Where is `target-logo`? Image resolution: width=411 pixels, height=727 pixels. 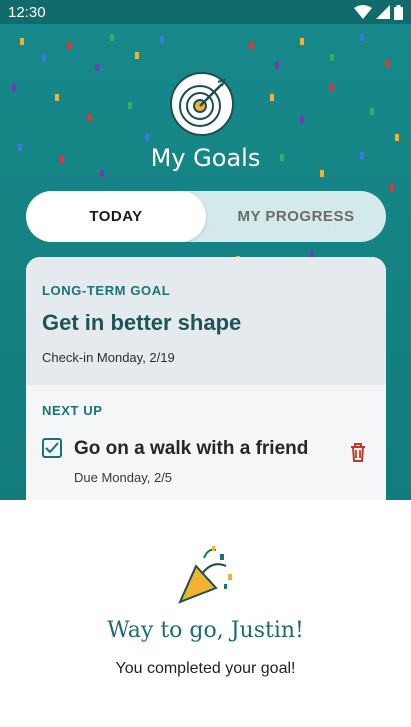
target-logo is located at coordinates (202, 104).